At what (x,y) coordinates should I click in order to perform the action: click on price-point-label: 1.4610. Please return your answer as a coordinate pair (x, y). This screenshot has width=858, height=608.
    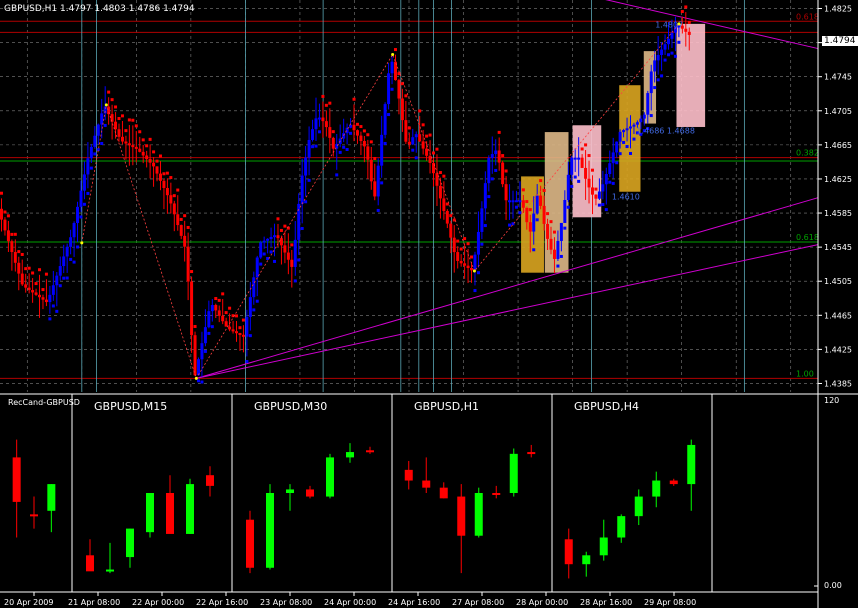
    Looking at the image, I should click on (626, 197).